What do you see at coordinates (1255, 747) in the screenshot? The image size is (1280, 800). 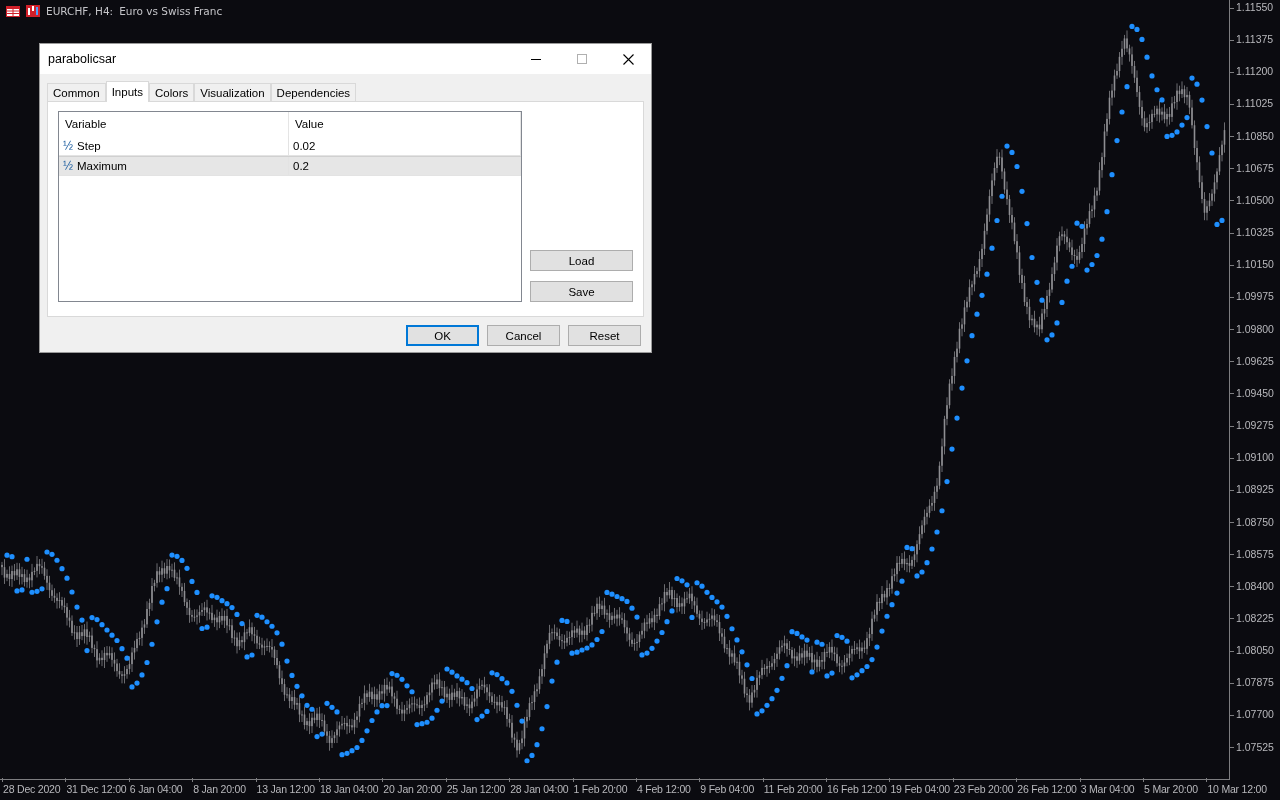 I see `price-label: 1.07525` at bounding box center [1255, 747].